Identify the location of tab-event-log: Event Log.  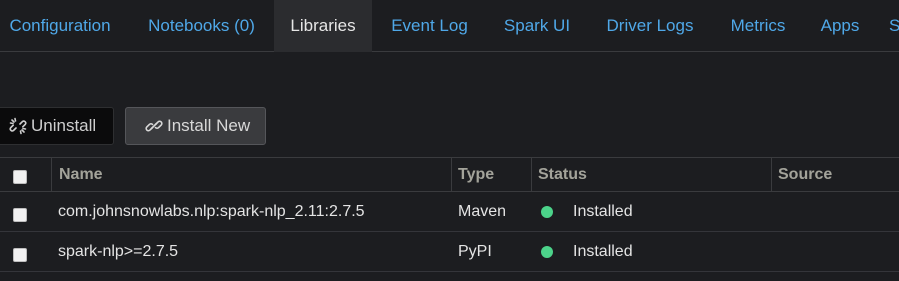
(429, 26).